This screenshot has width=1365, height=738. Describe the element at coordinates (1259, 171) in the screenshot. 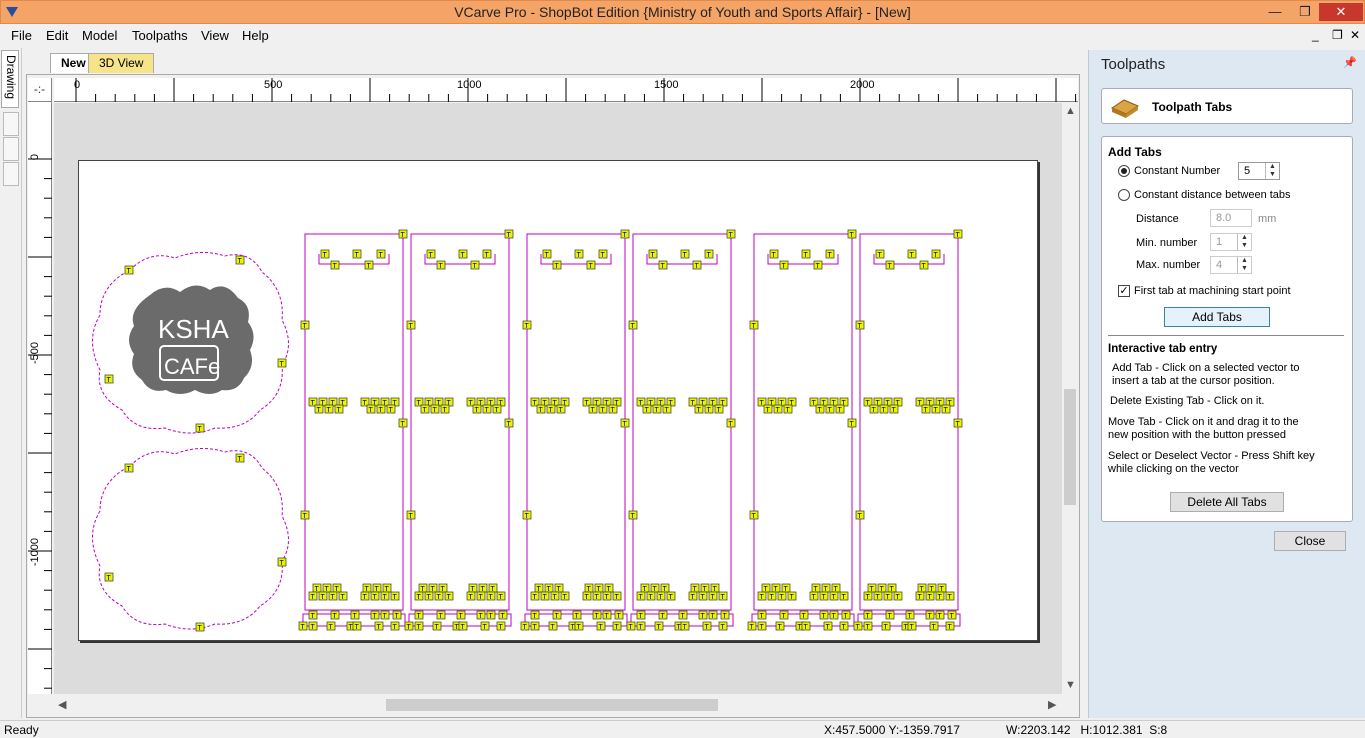

I see `constant-number-spinner: 5 ▲ ▼` at that location.